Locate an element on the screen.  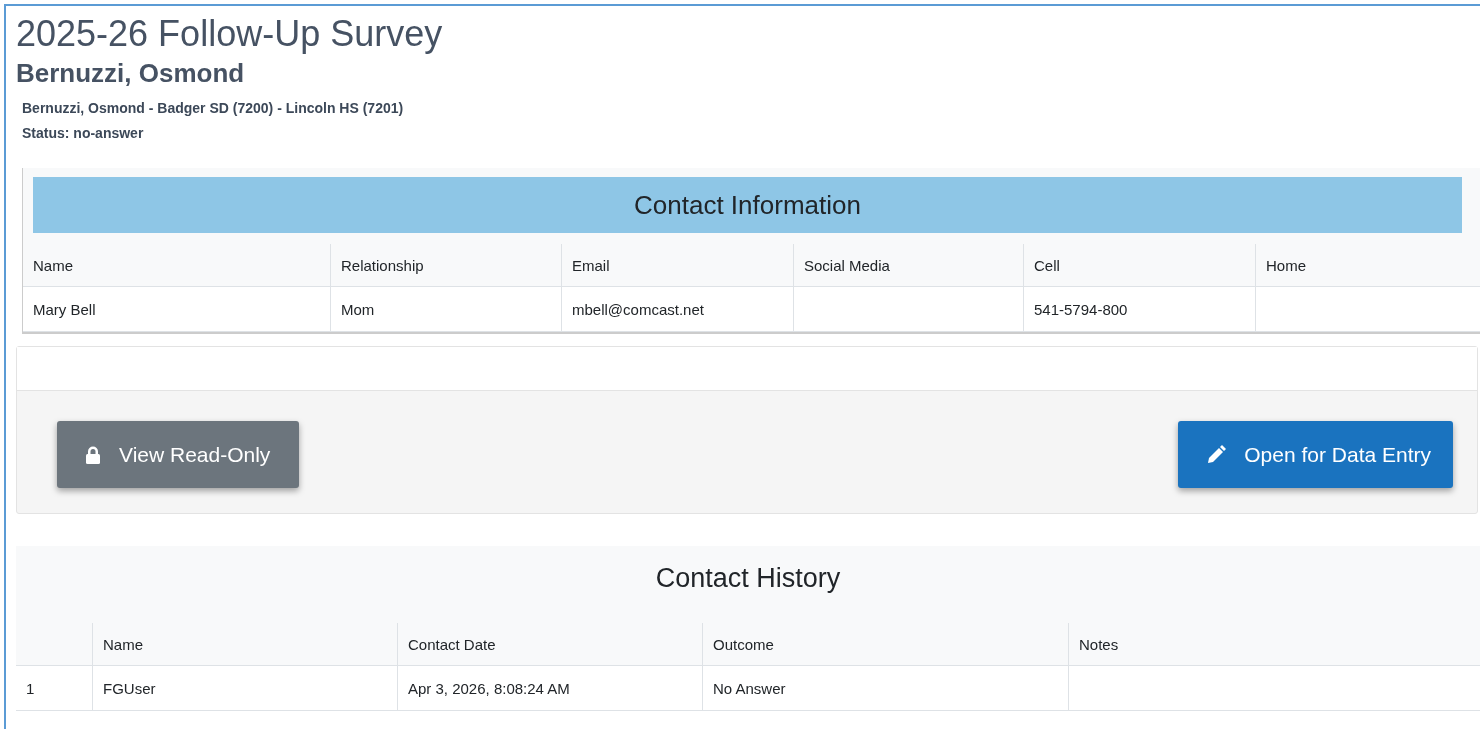
section-header: Contact Information is located at coordinates (747, 205).